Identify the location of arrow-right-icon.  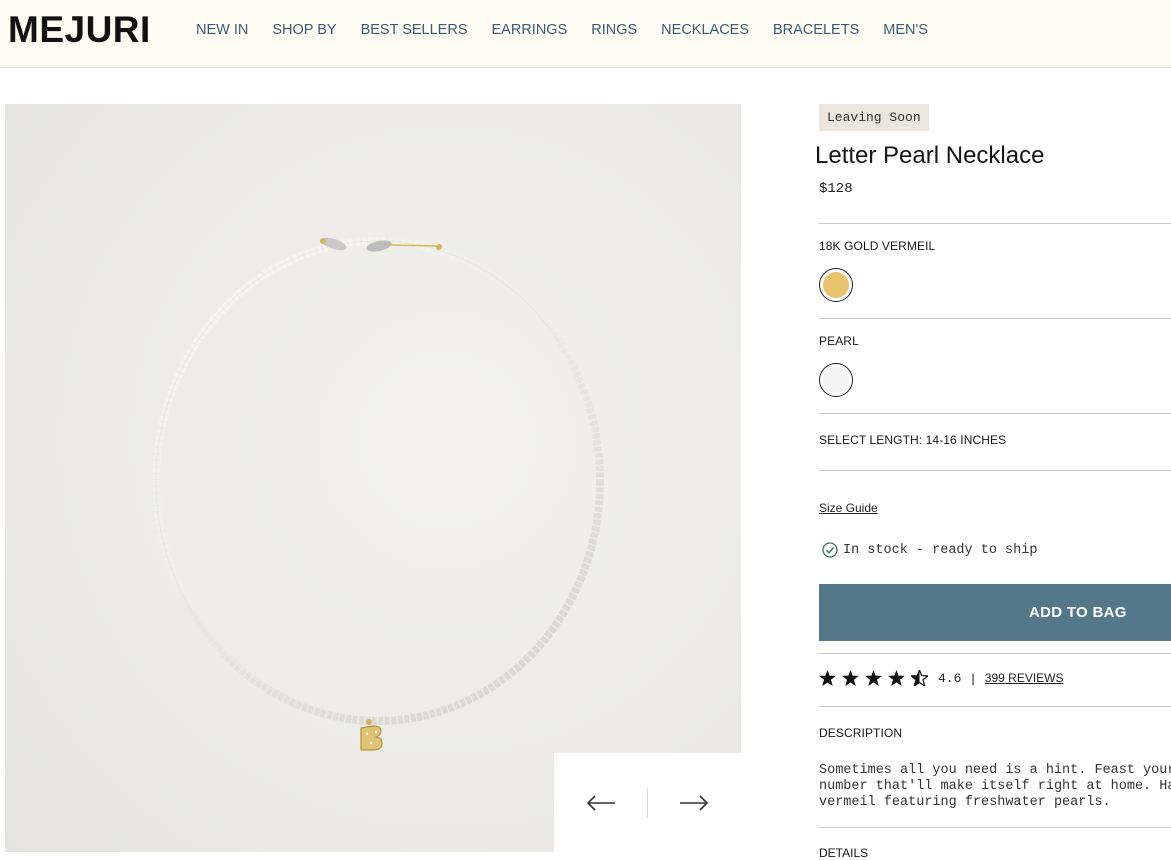
(694, 802).